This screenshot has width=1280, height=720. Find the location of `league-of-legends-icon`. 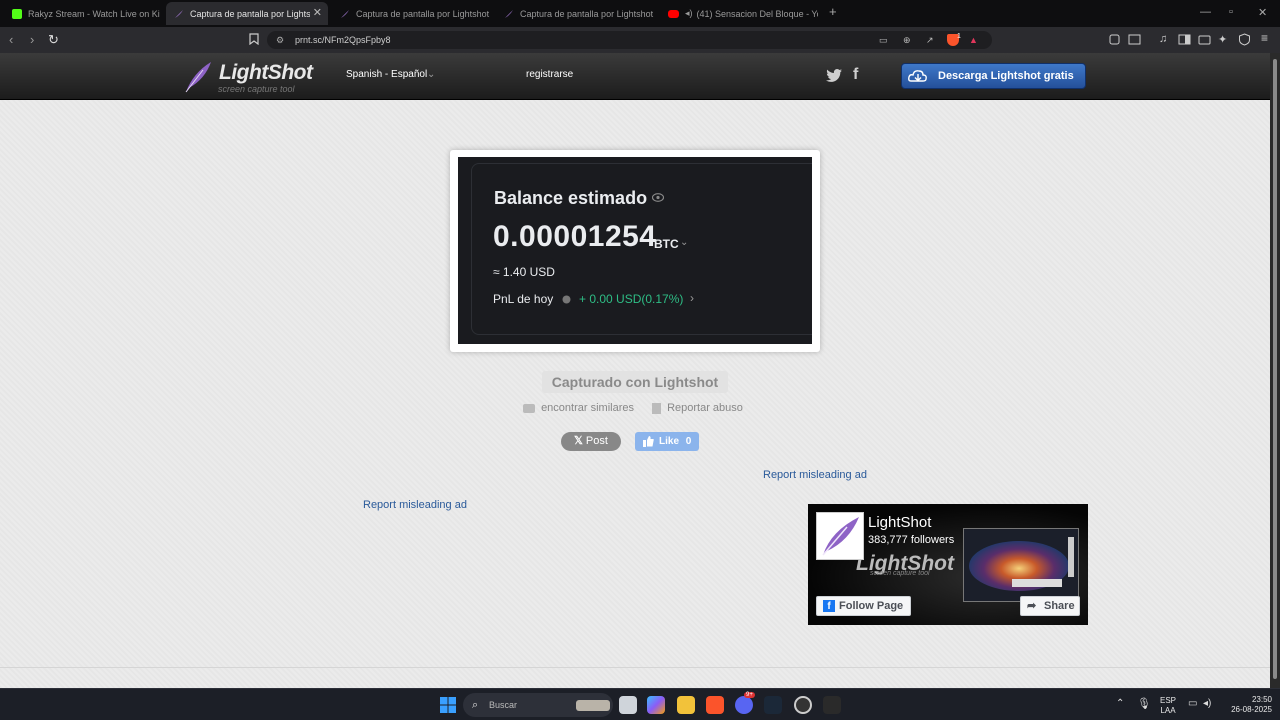

league-of-legends-icon is located at coordinates (832, 705).